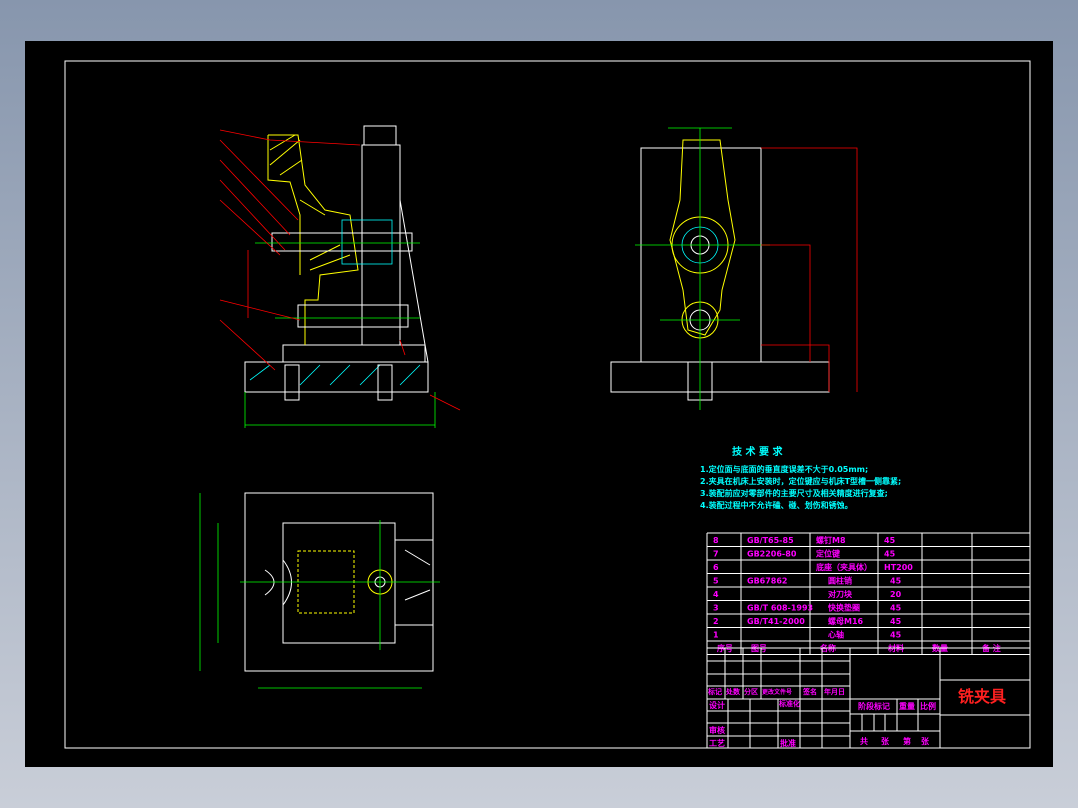 This screenshot has width=1078, height=808. Describe the element at coordinates (717, 705) in the screenshot. I see `label-design: 设计` at that location.